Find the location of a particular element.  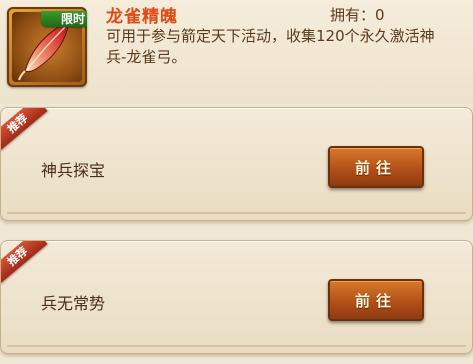

limited-time-badge: 限时 is located at coordinates (64, 19).